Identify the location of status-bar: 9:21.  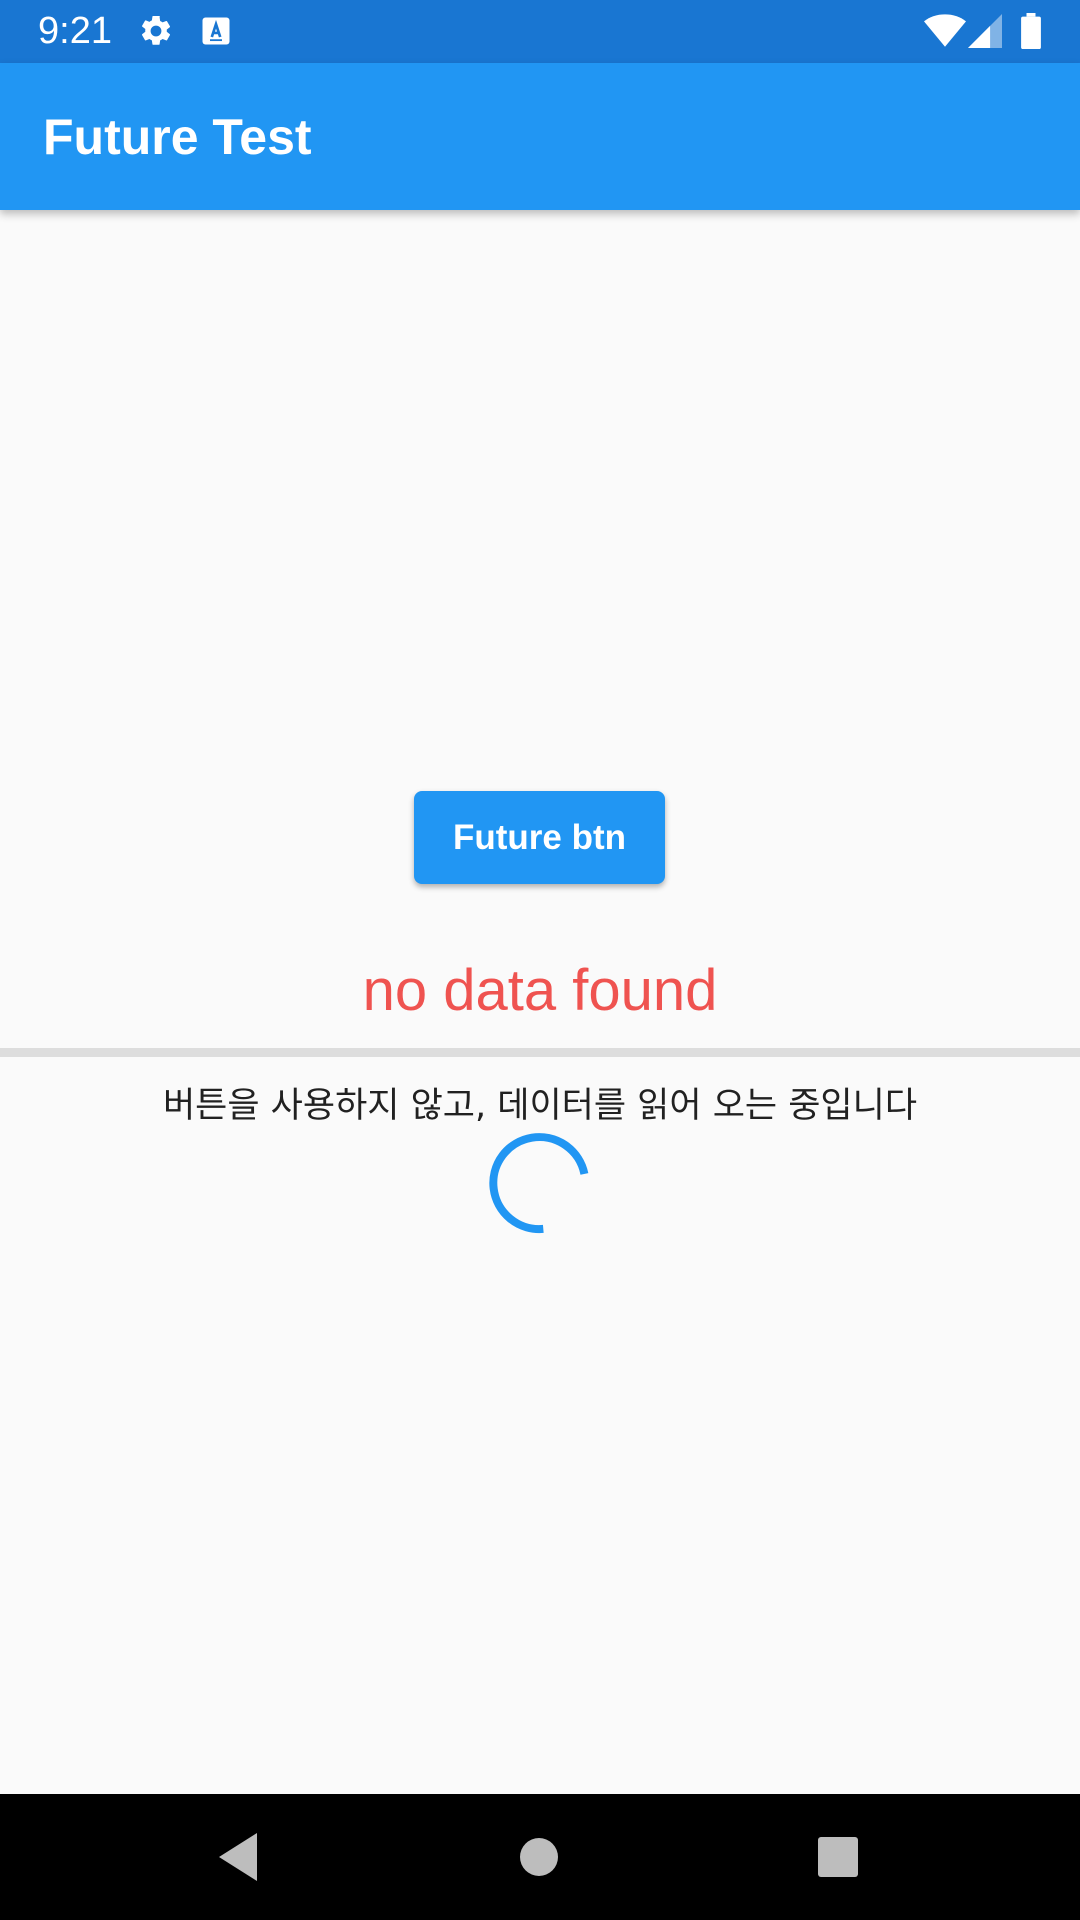
(540, 31).